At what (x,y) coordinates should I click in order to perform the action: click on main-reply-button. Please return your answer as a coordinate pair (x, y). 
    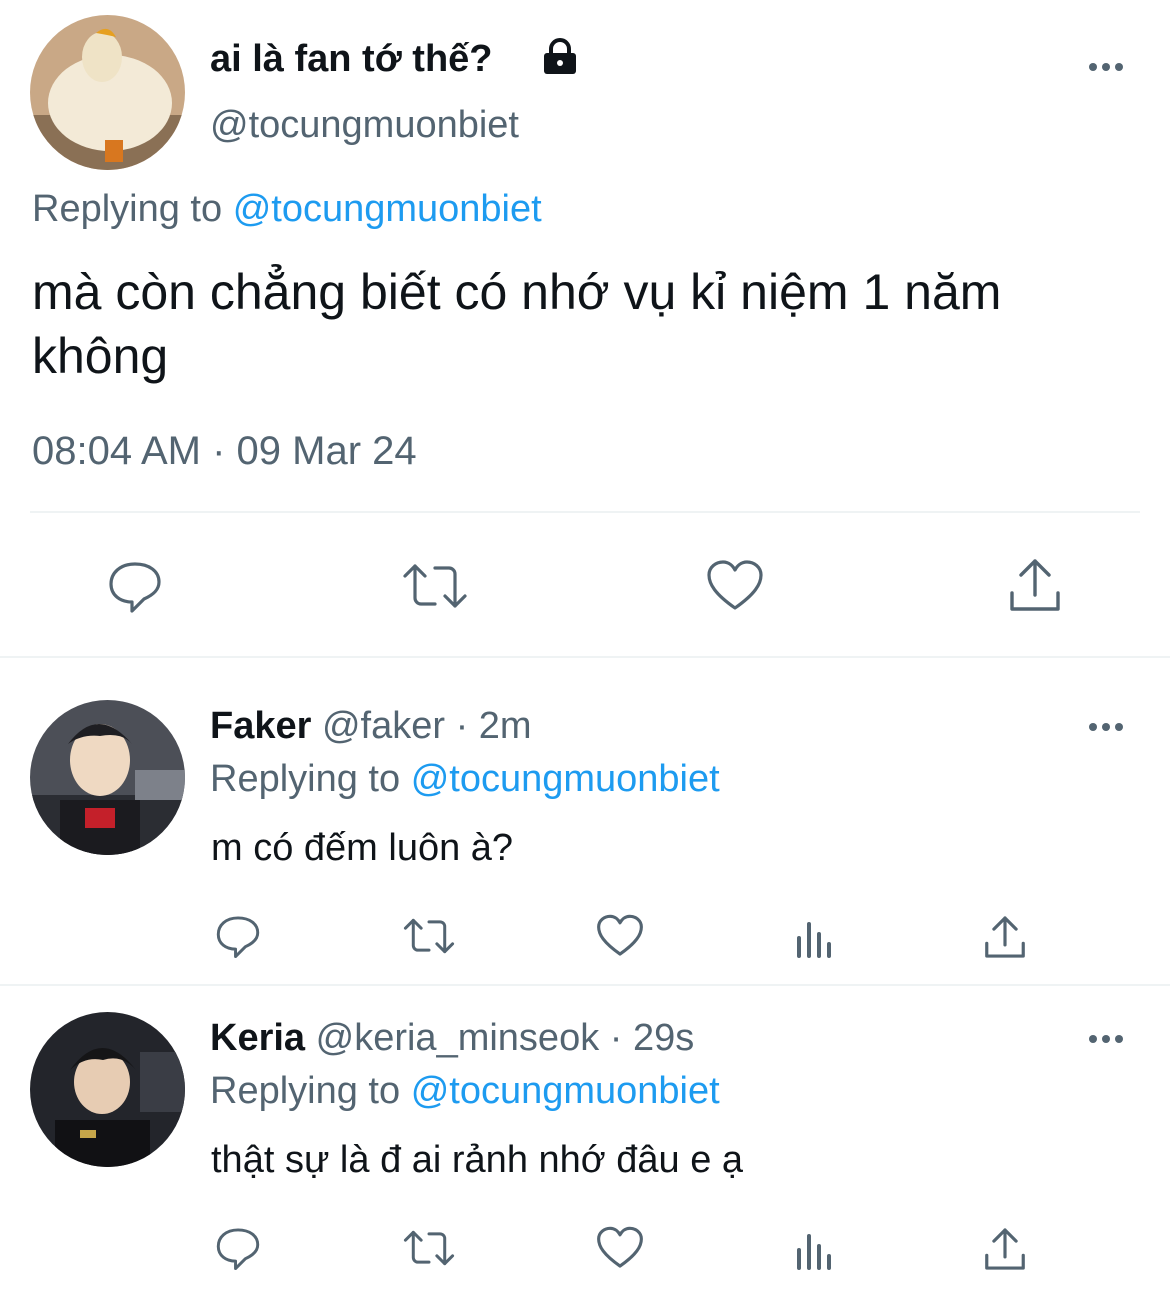
    Looking at the image, I should click on (135, 586).